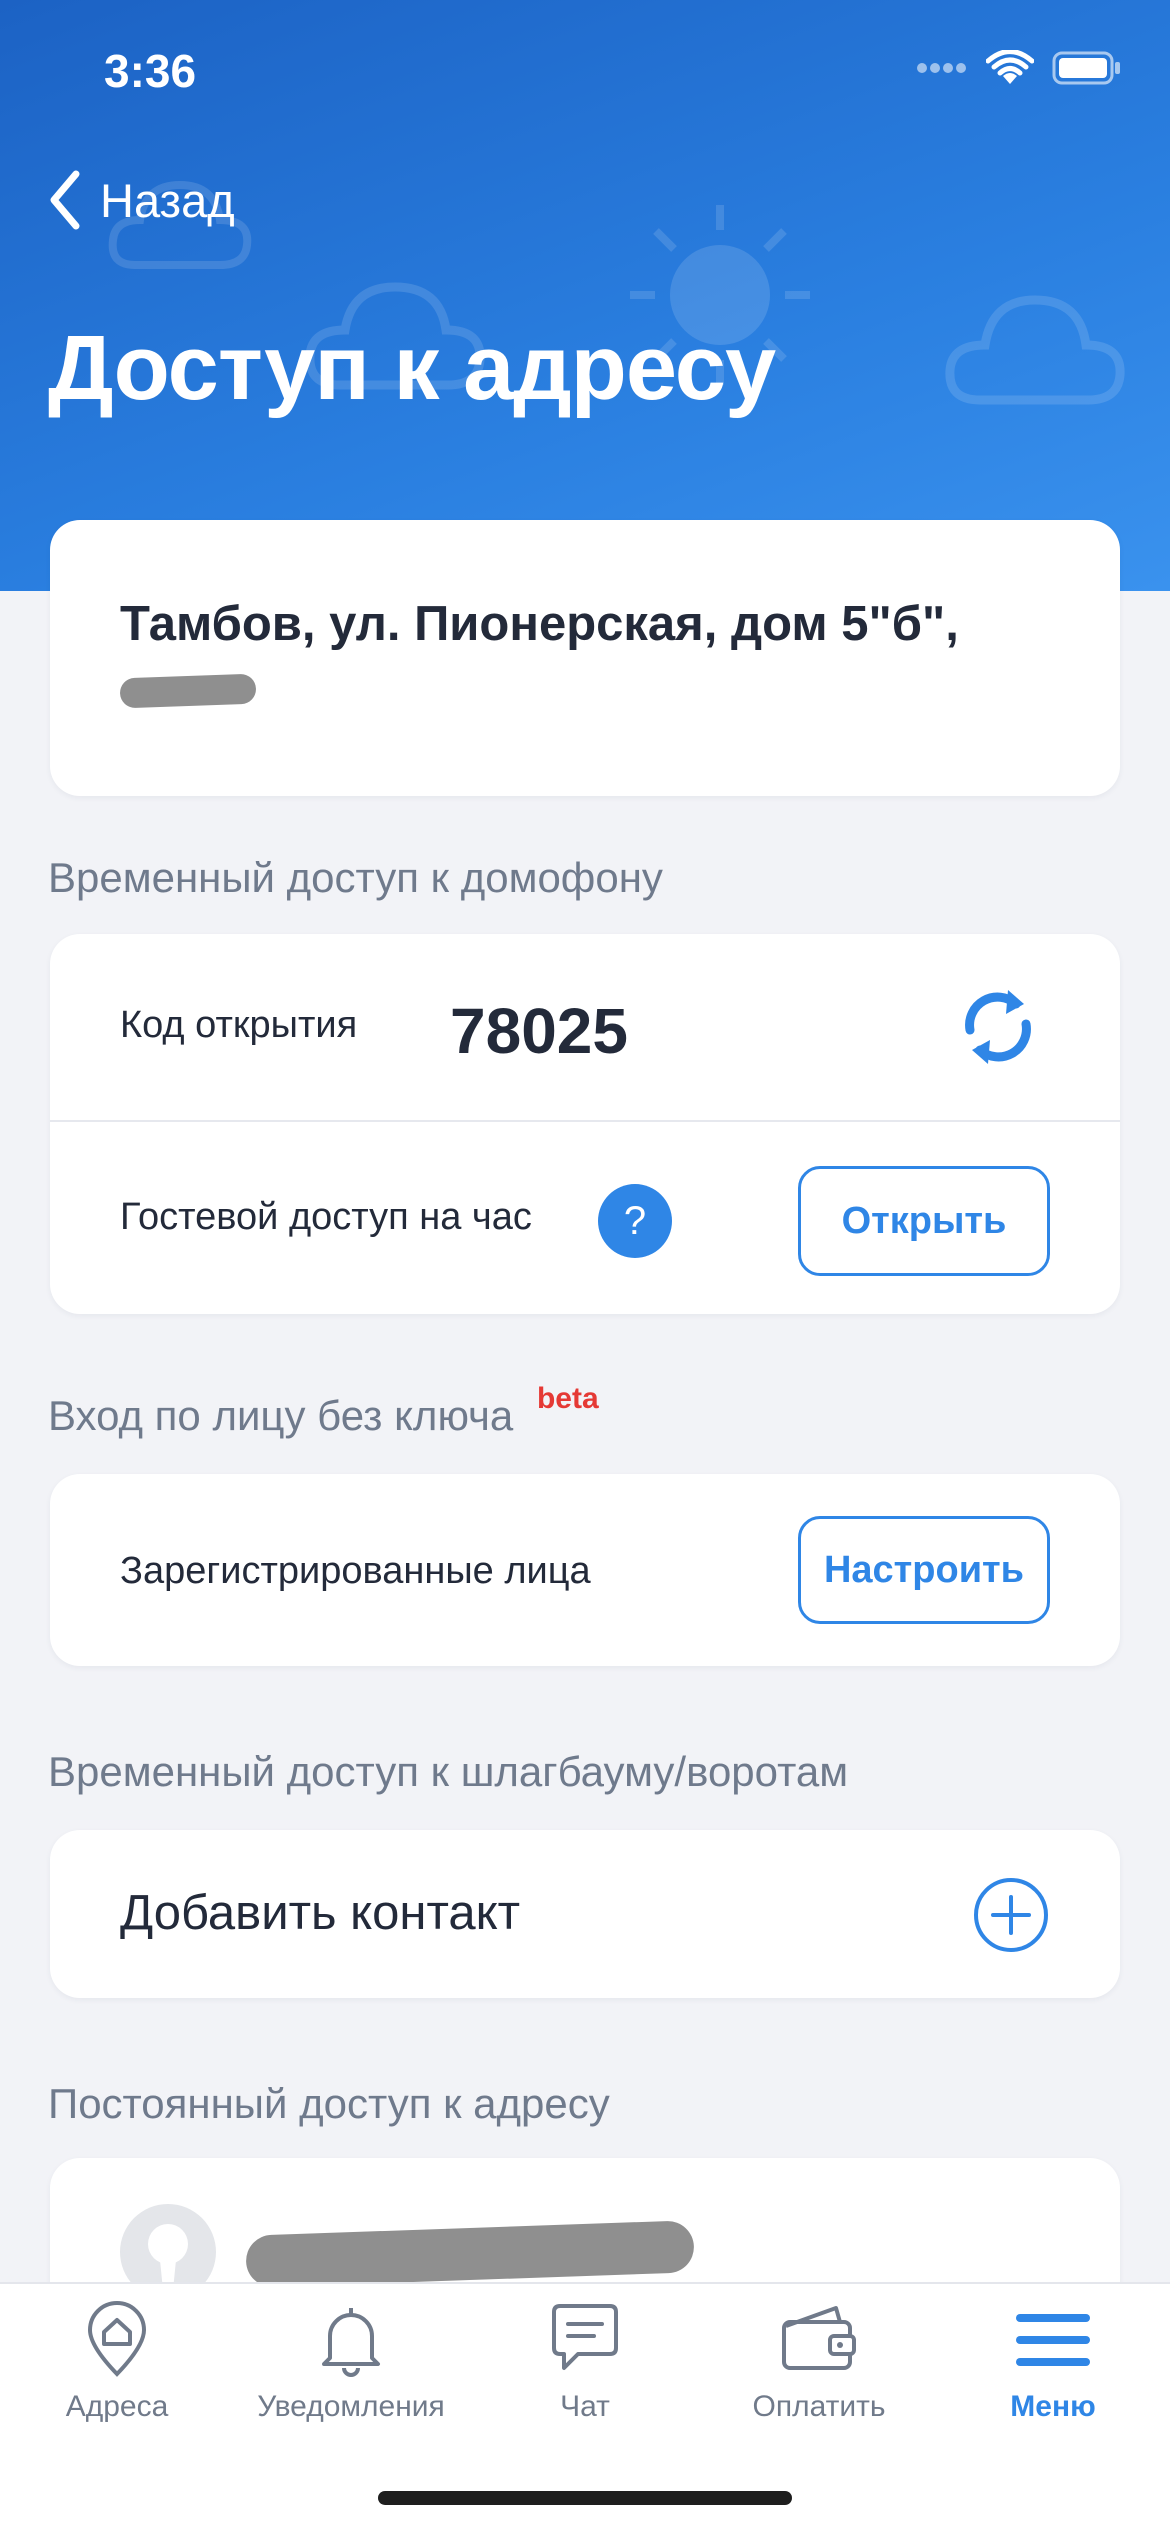  I want to click on tab-label: Меню, so click(1053, 2406).